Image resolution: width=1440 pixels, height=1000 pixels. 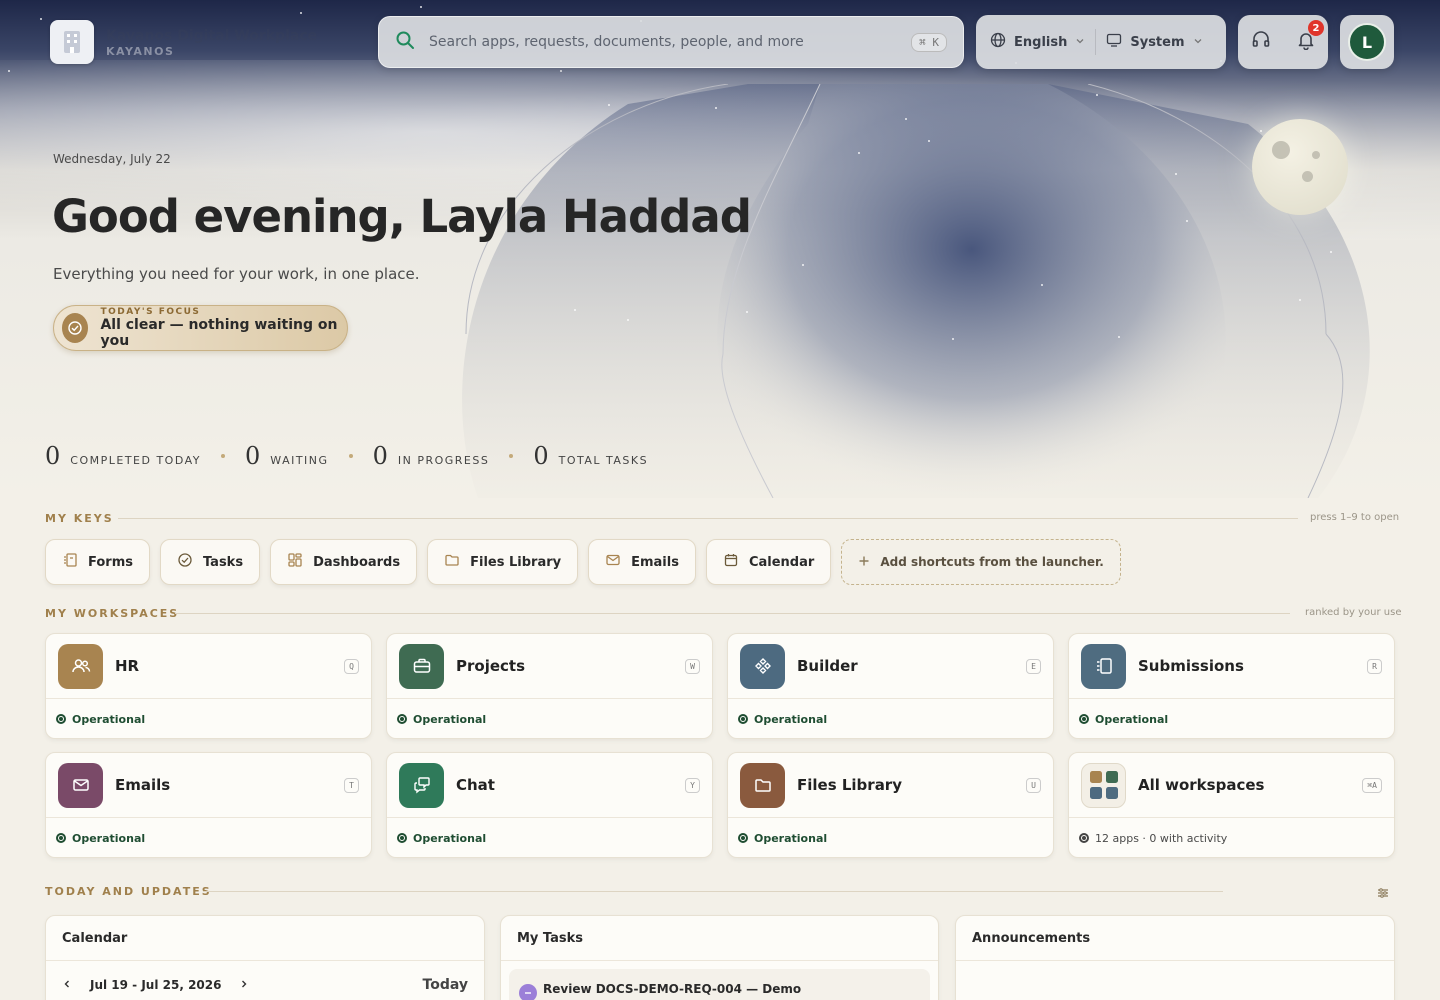 What do you see at coordinates (1383, 893) in the screenshot?
I see `sliders-icon` at bounding box center [1383, 893].